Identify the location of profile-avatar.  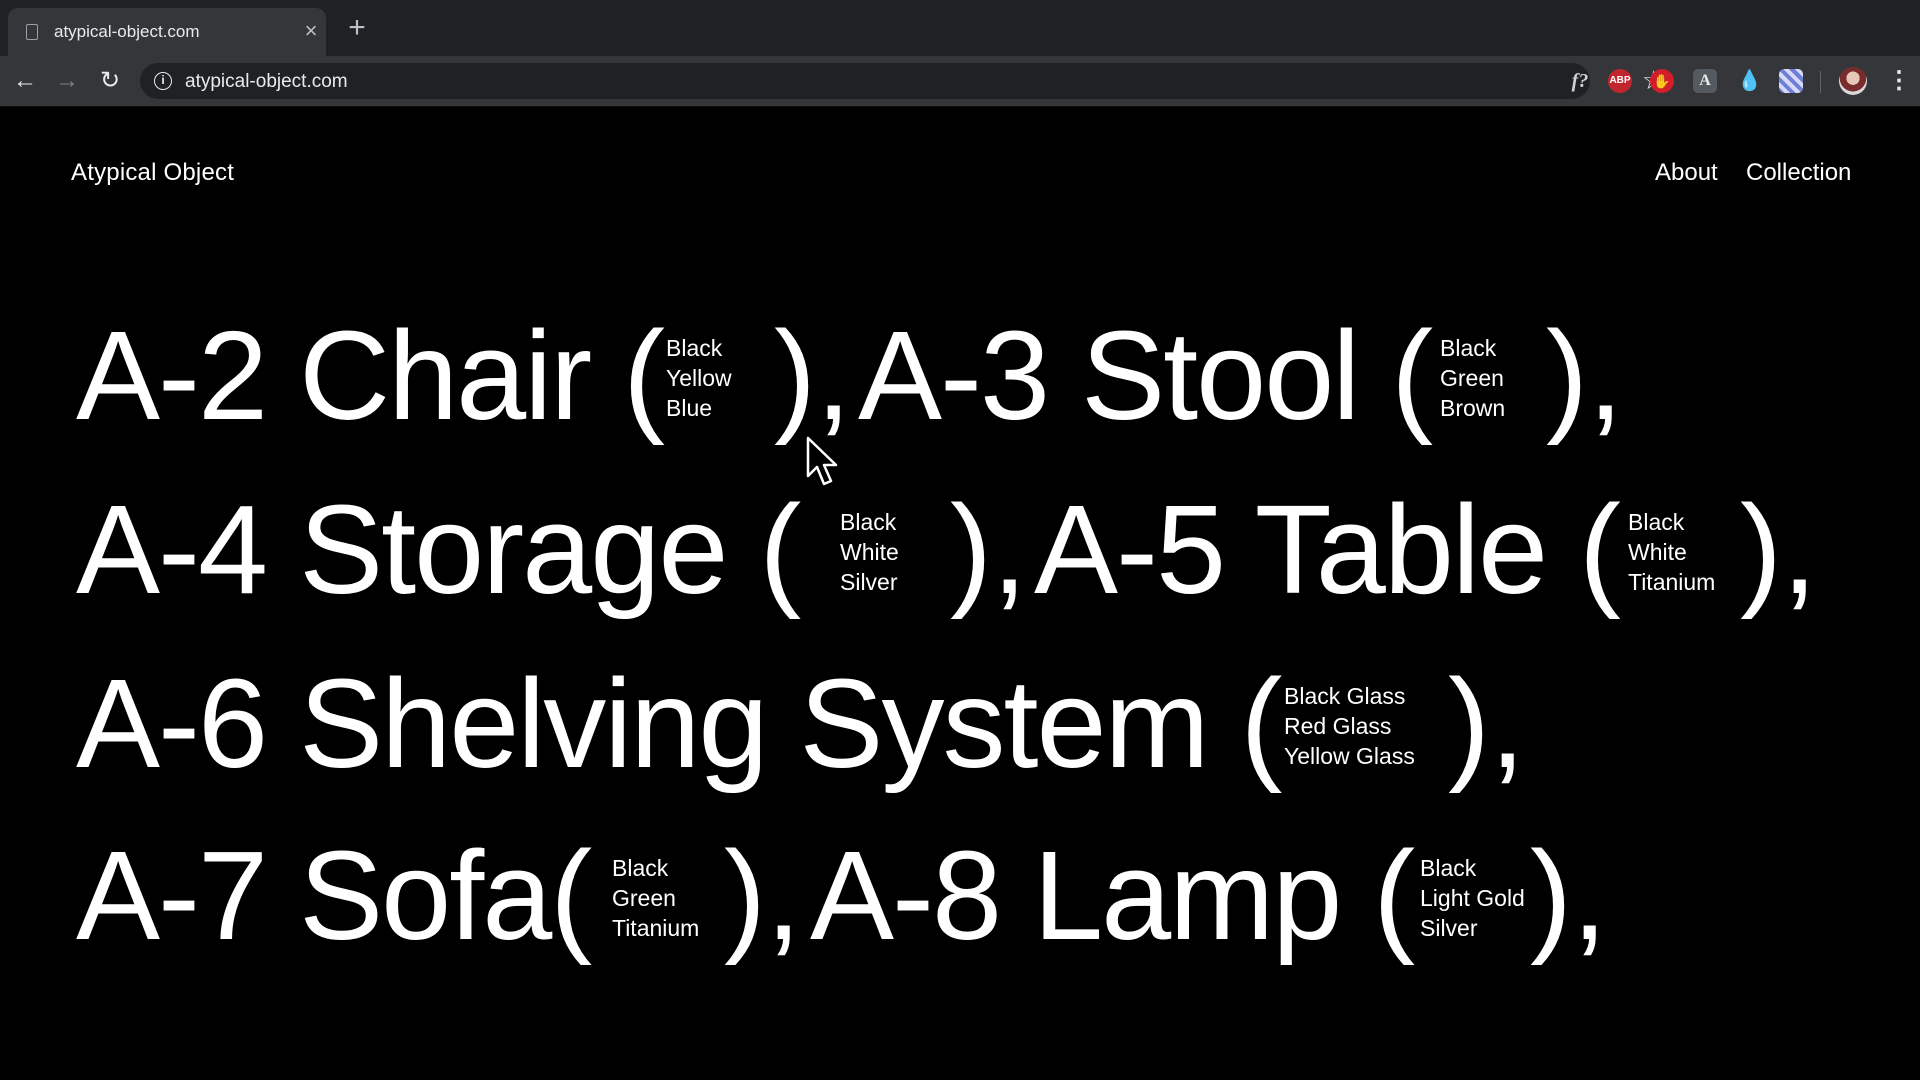
(1853, 81).